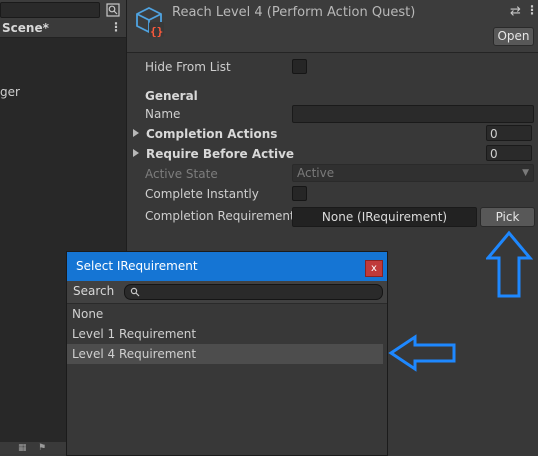 The image size is (538, 456). What do you see at coordinates (63, 29) in the screenshot?
I see `scene-row: Scene* ⋮` at bounding box center [63, 29].